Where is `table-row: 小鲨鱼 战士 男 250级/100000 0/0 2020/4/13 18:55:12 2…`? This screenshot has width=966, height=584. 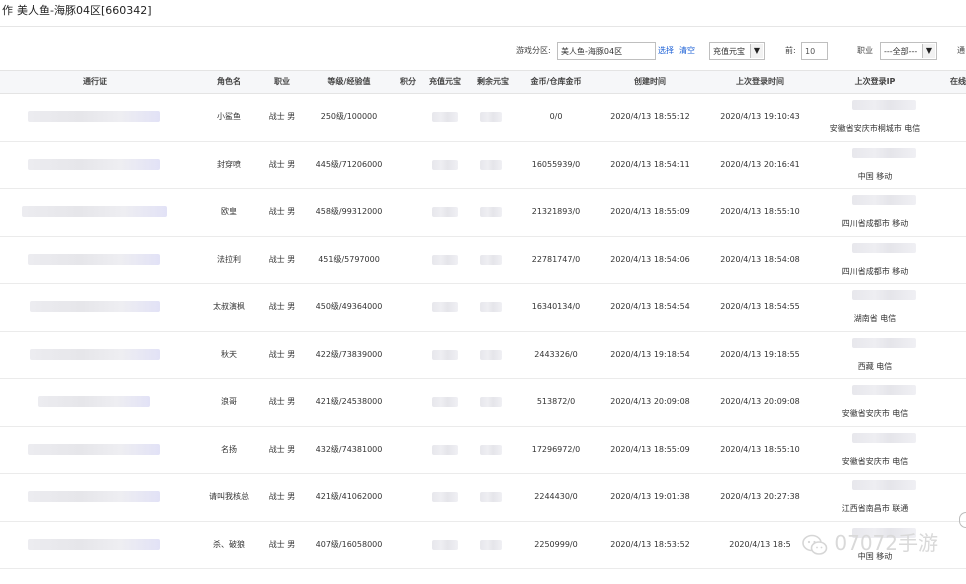 table-row: 小鲨鱼 战士 男 250级/100000 0/0 2020/4/13 18:55:12 2… is located at coordinates (483, 118).